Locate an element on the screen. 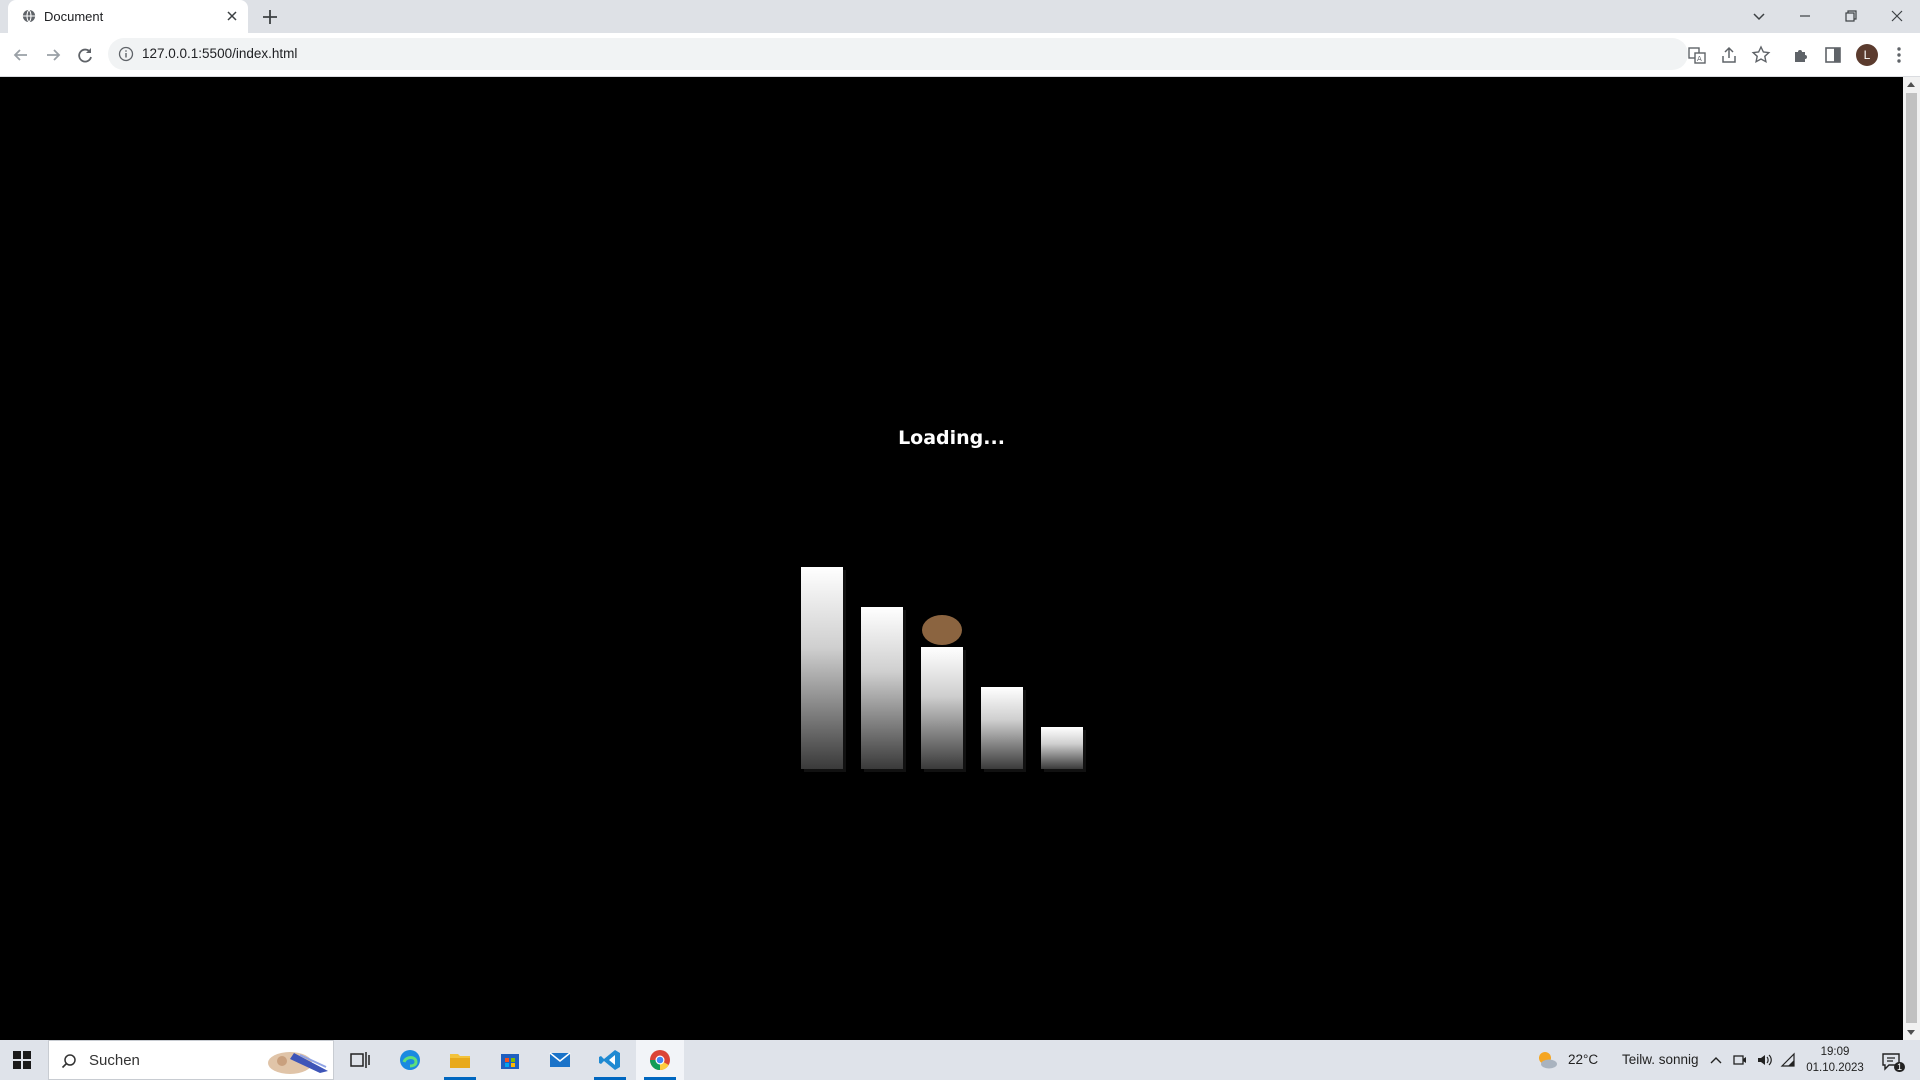 This screenshot has width=1920, height=1080. translate-icon: A is located at coordinates (1697, 55).